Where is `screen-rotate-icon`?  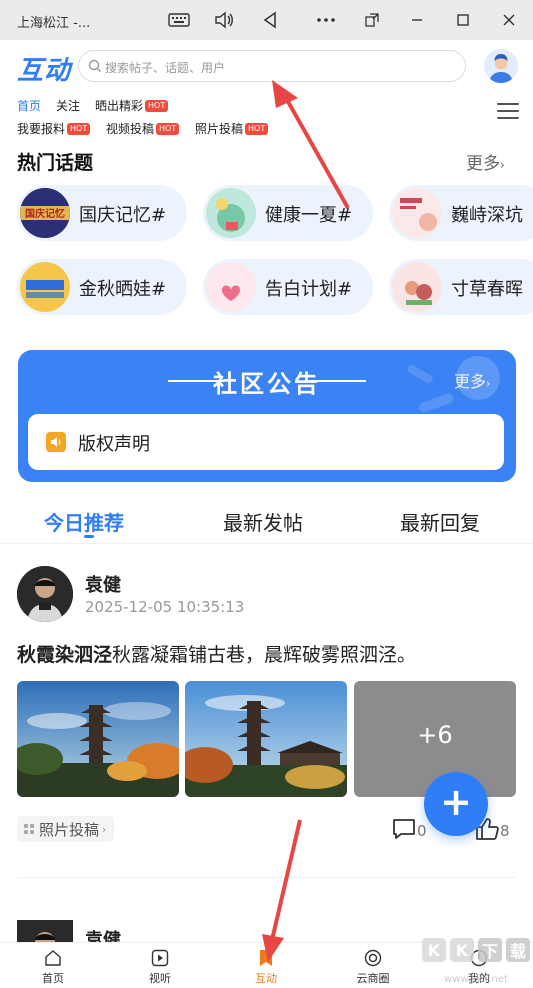 screen-rotate-icon is located at coordinates (372, 20).